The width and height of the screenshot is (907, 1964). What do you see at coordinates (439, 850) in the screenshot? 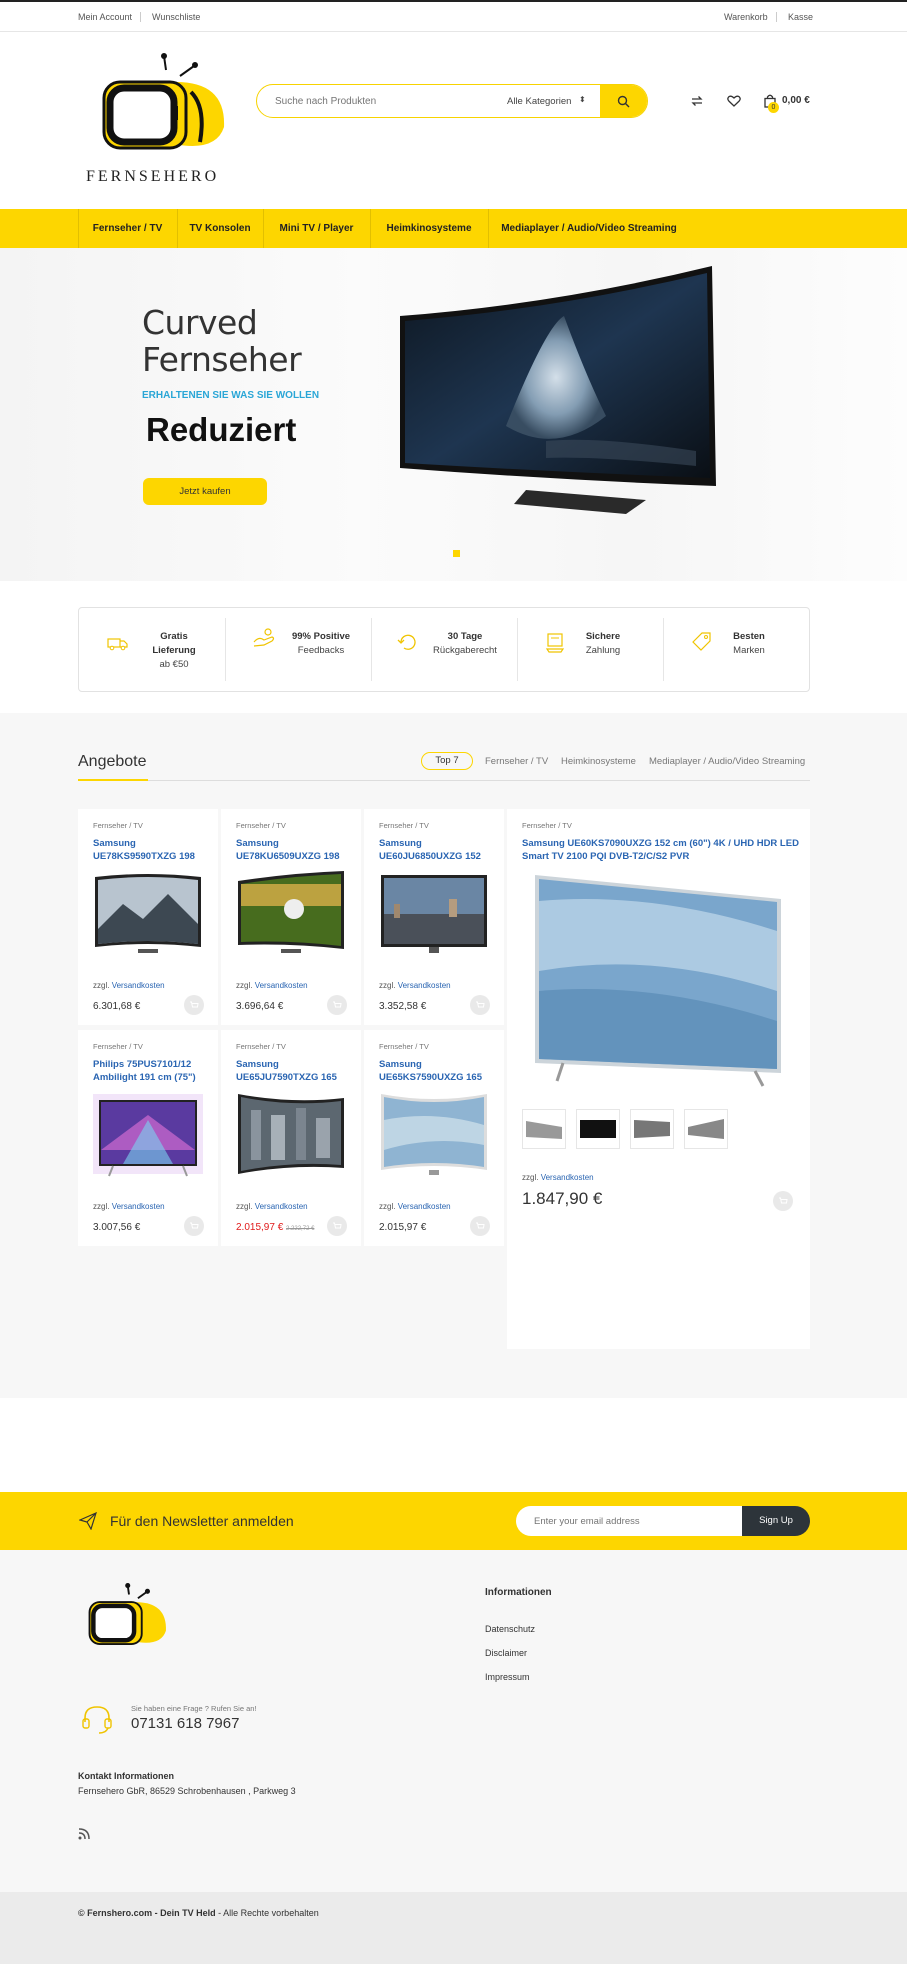
I see `product-name: Samsung UE60JU6850UXZG 152` at bounding box center [439, 850].